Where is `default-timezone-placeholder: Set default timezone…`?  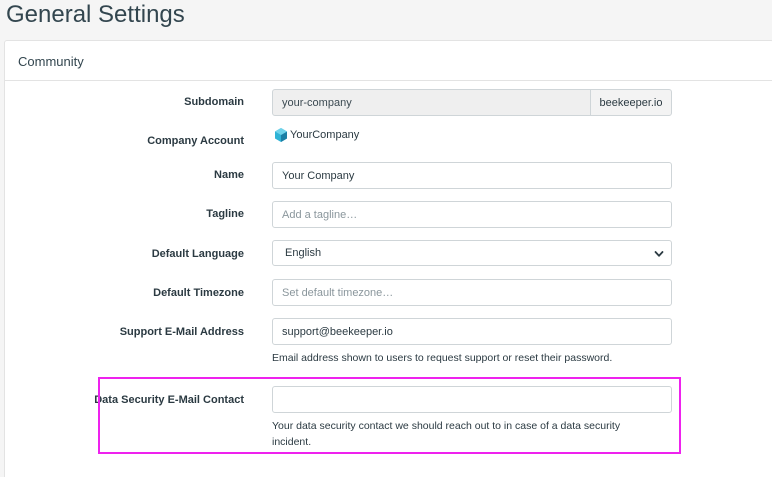 default-timezone-placeholder: Set default timezone… is located at coordinates (338, 292).